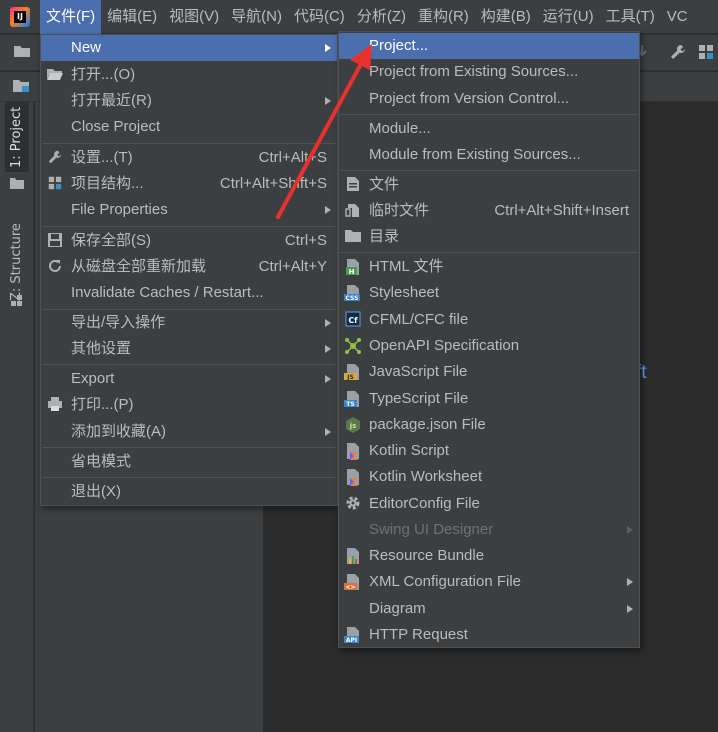  What do you see at coordinates (189, 75) in the screenshot?
I see `menu-item-open: 打开...(O)` at bounding box center [189, 75].